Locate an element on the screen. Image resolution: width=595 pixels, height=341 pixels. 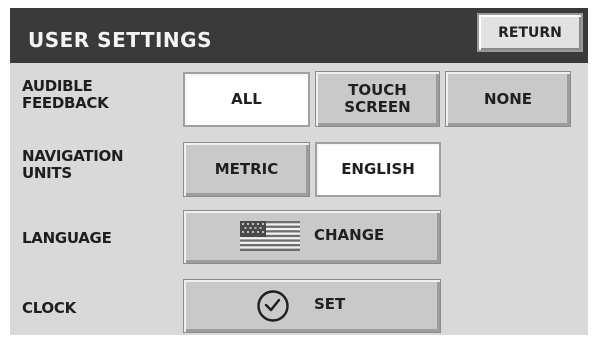
audible-none-button: NONE is located at coordinates (508, 99).